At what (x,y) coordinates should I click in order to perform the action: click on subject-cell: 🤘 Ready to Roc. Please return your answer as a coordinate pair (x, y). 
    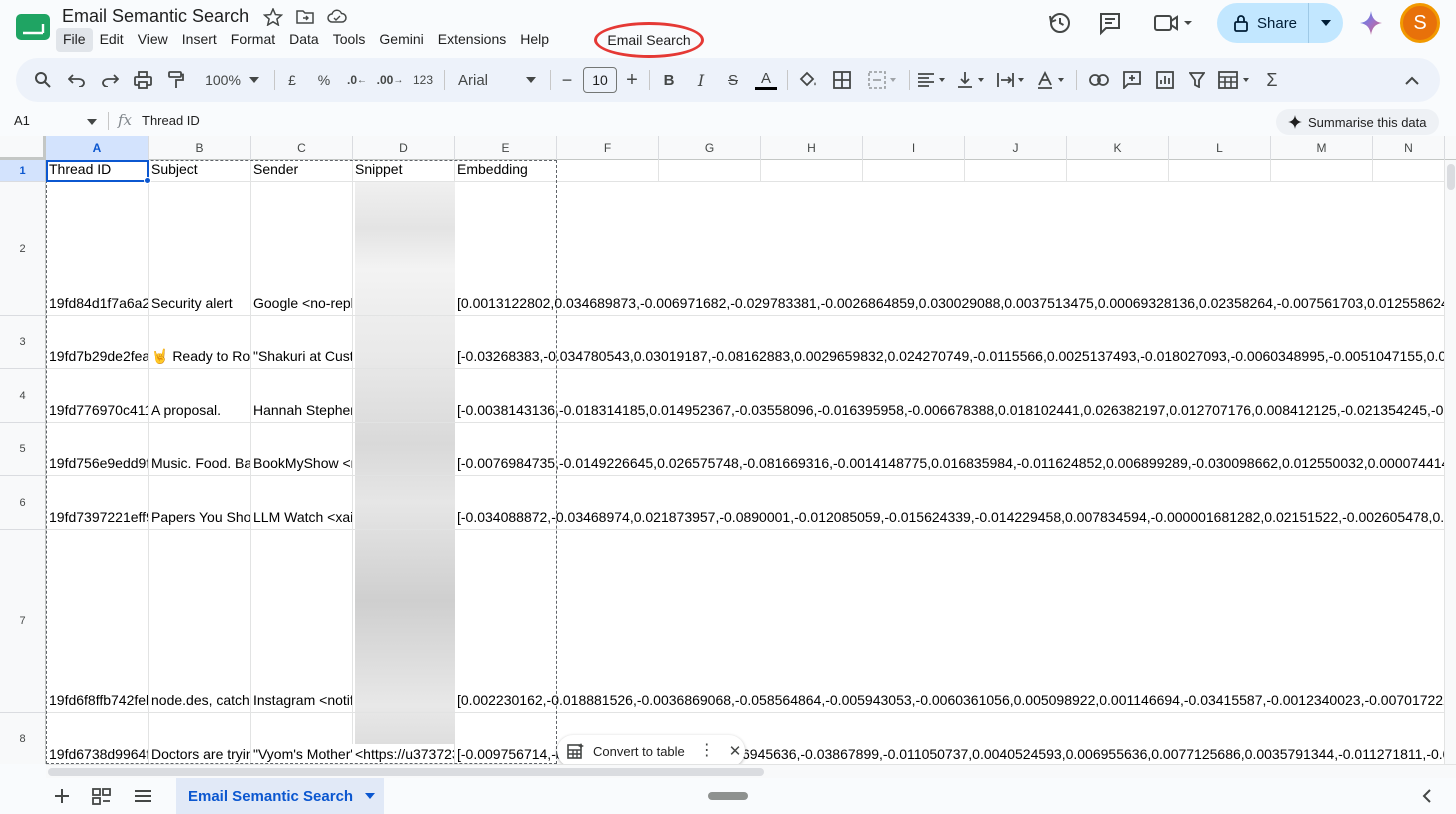
    Looking at the image, I should click on (199, 356).